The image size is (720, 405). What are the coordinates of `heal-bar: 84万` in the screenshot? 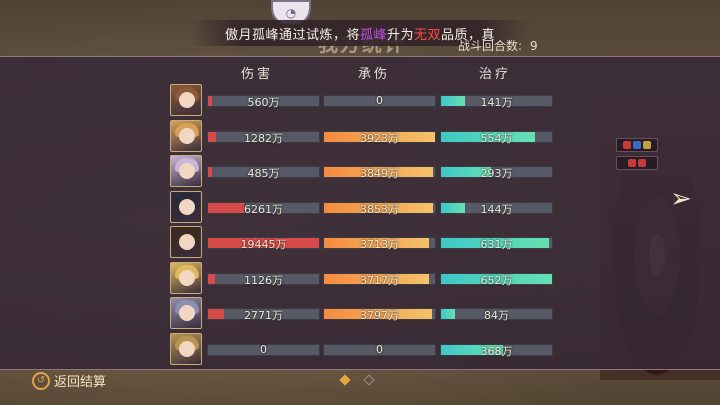 It's located at (496, 315).